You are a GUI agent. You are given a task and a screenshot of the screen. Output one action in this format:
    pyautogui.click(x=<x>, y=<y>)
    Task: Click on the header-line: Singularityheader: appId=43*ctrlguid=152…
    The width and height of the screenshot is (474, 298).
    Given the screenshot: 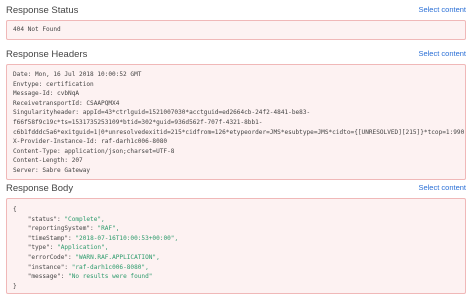 What is the action you would take?
    pyautogui.click(x=162, y=113)
    